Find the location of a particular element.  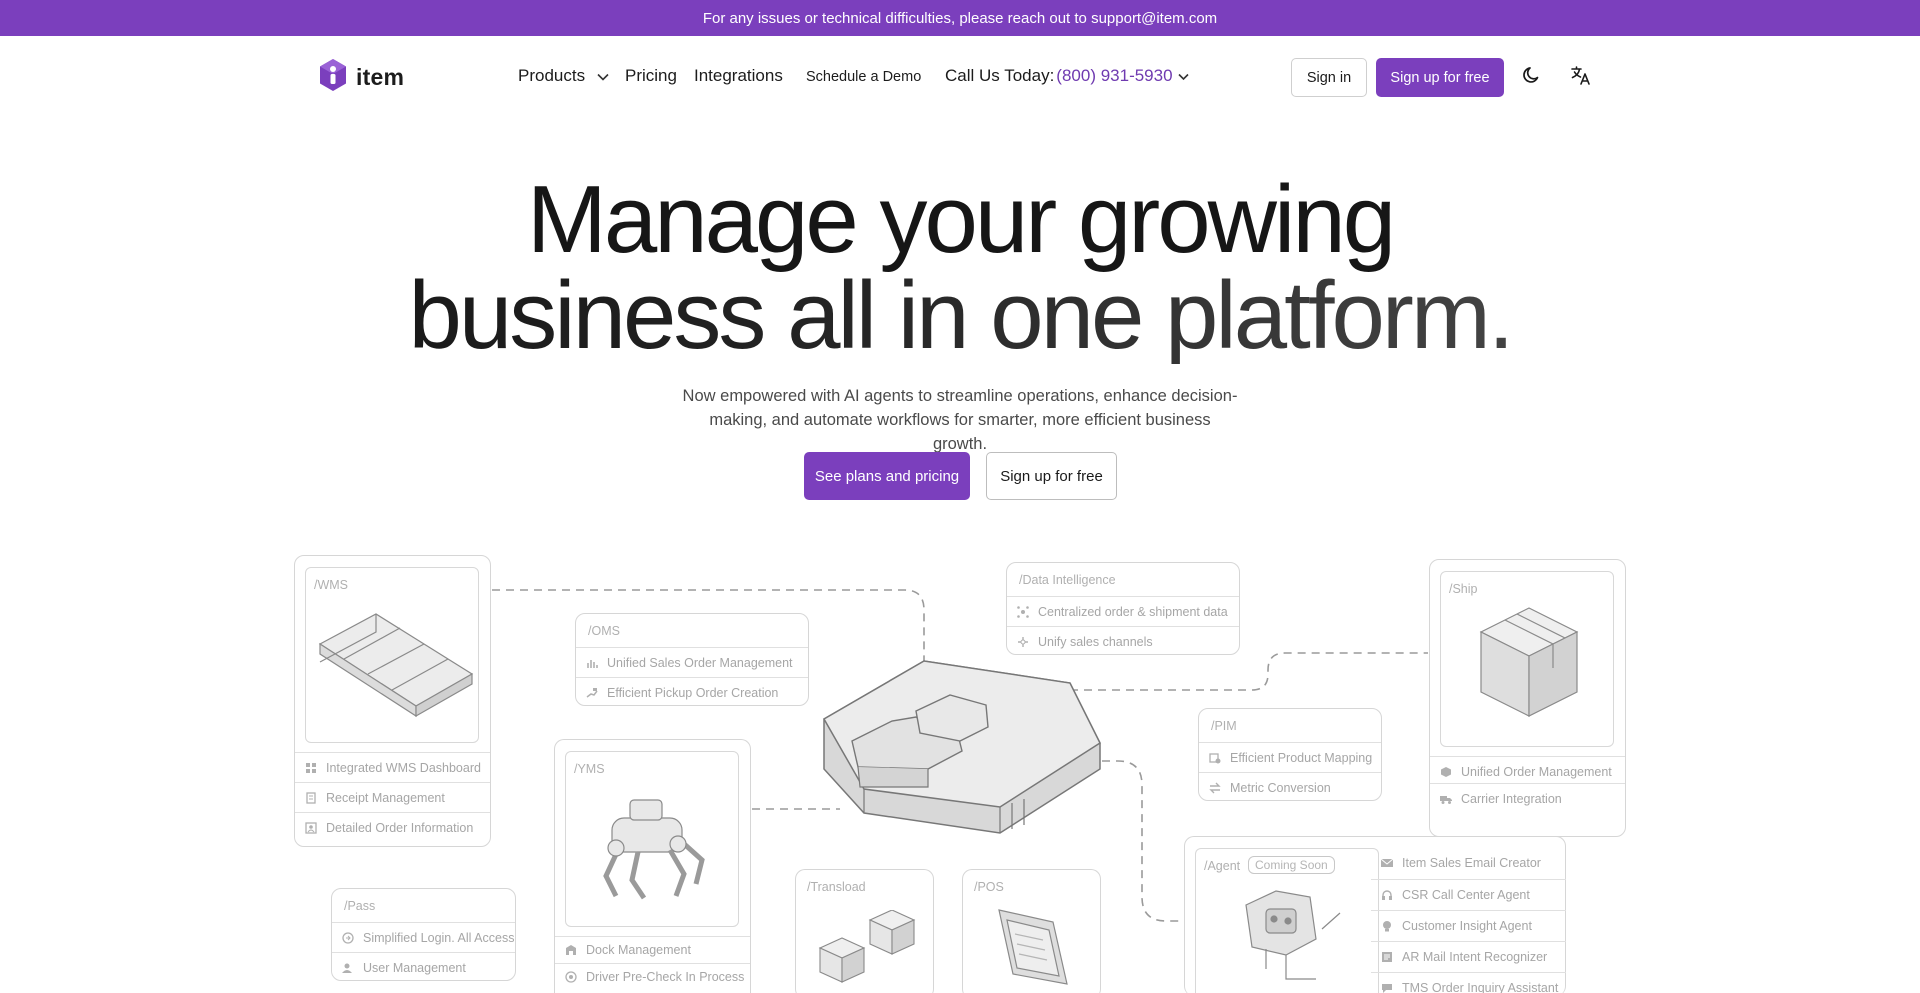

yms-row: Driver Pre-Check In Process is located at coordinates (652, 976).